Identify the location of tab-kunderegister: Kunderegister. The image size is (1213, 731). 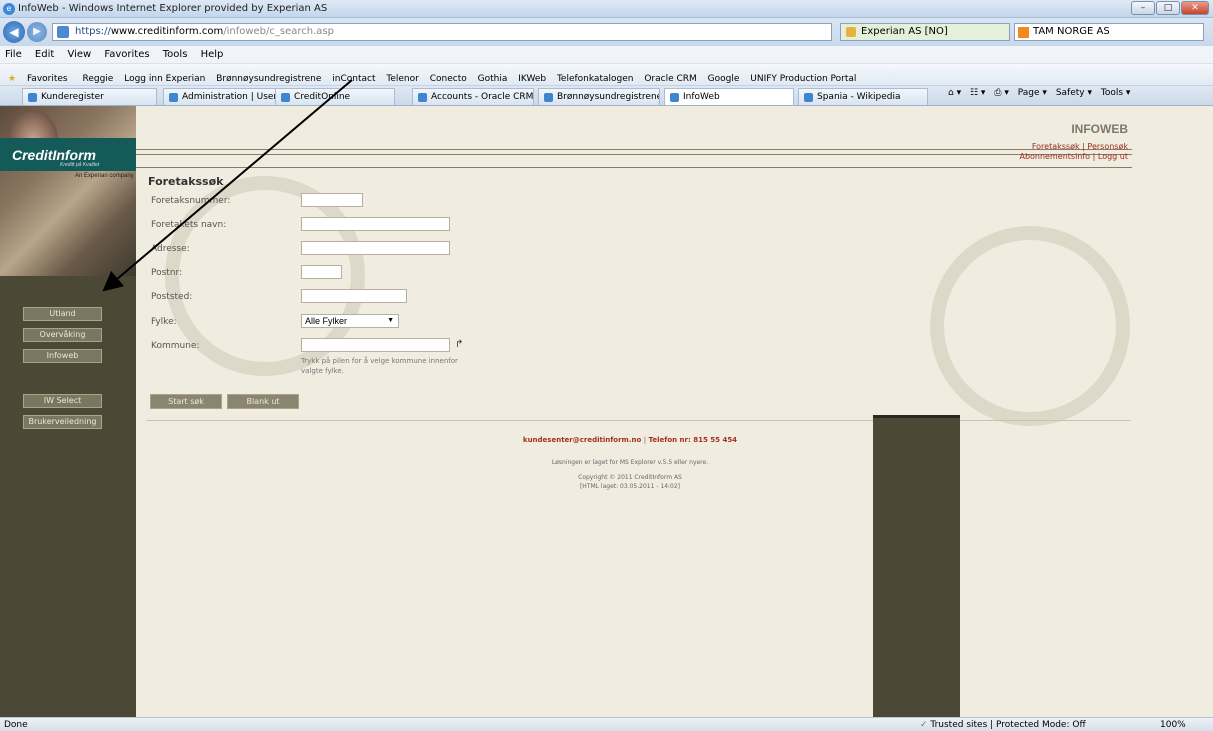
(89, 96).